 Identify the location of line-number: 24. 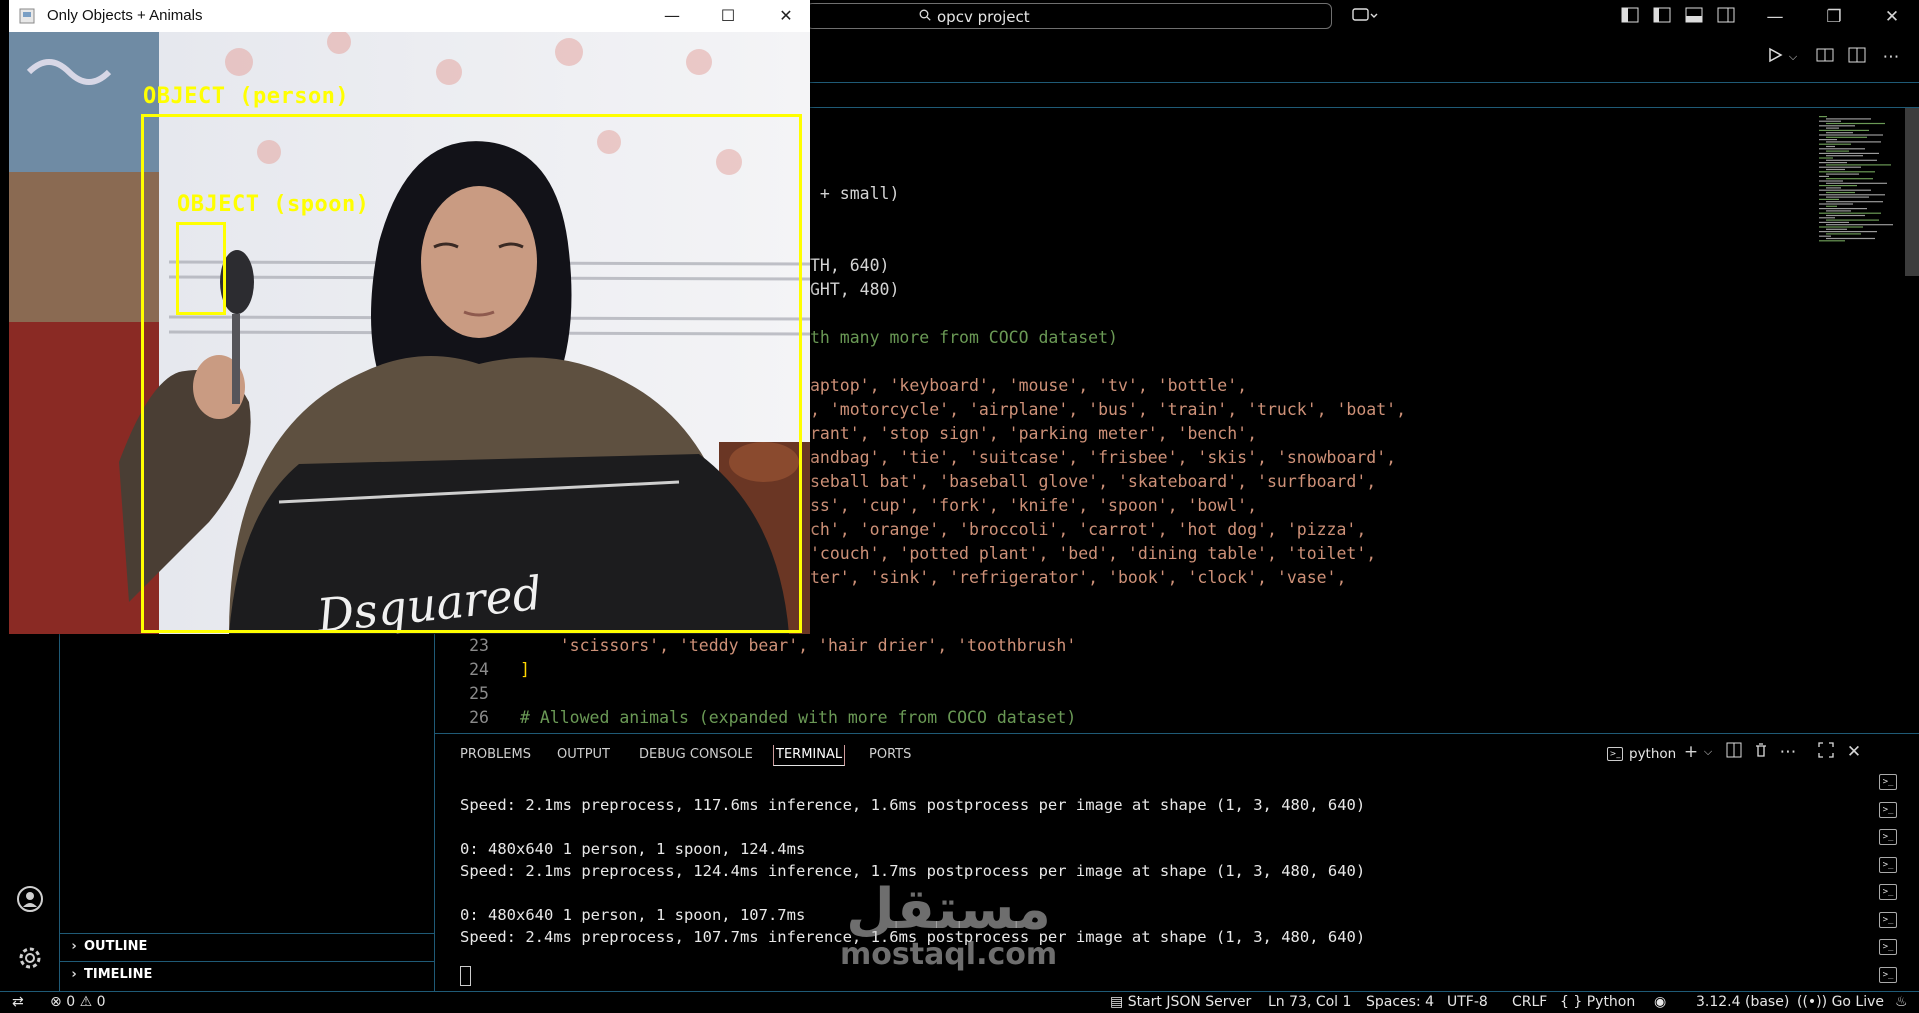
(479, 669).